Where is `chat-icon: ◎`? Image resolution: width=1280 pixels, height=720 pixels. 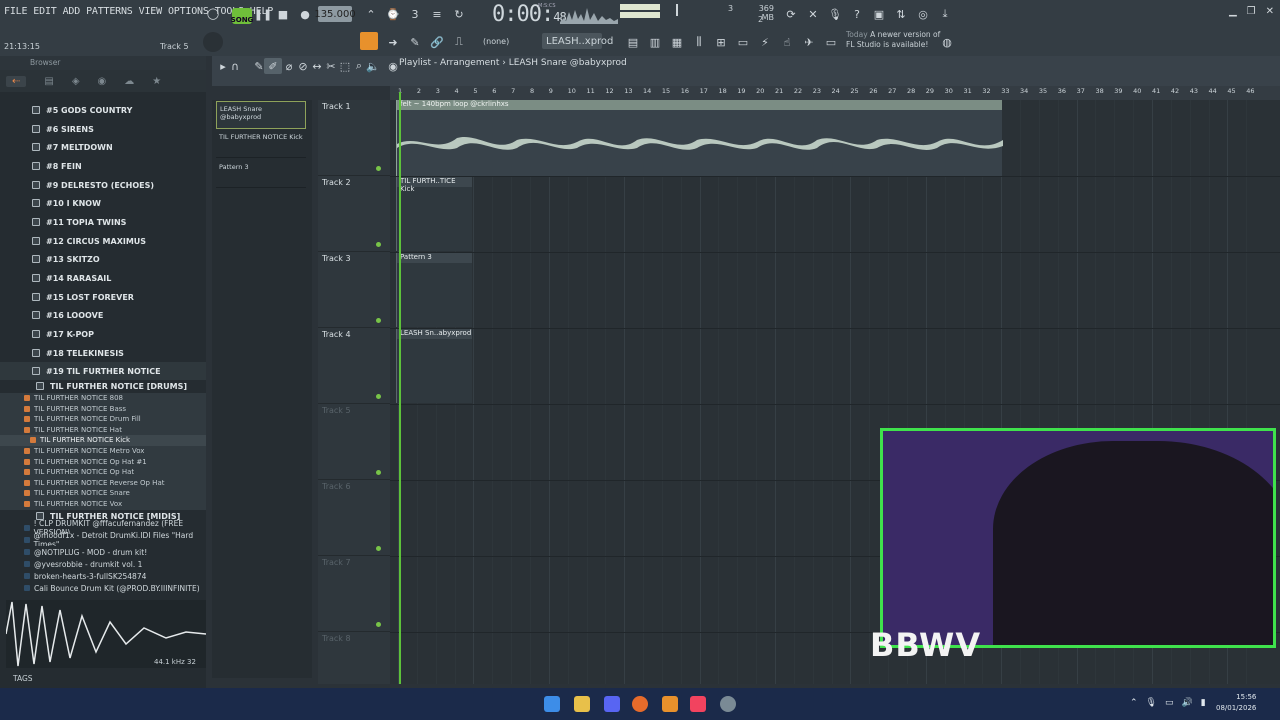
chat-icon: ◎ is located at coordinates (923, 14).